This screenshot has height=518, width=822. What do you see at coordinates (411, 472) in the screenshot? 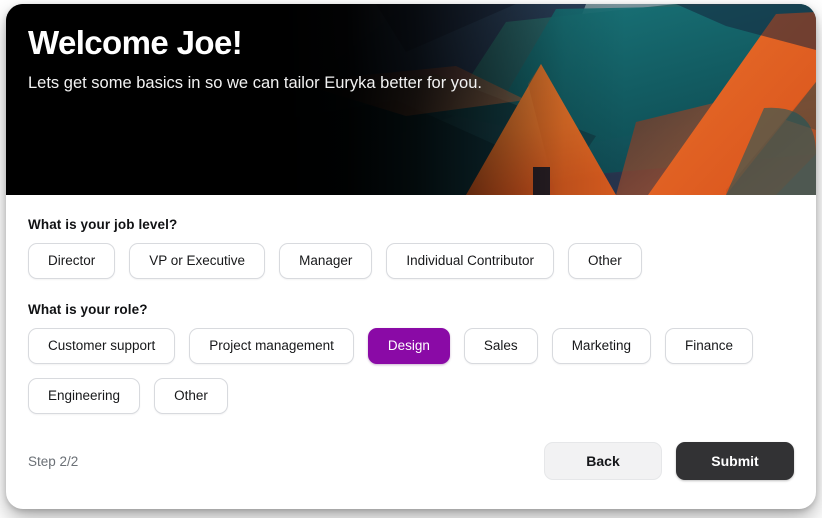
I see `card-footer: Step 2/2 Back Submit` at bounding box center [411, 472].